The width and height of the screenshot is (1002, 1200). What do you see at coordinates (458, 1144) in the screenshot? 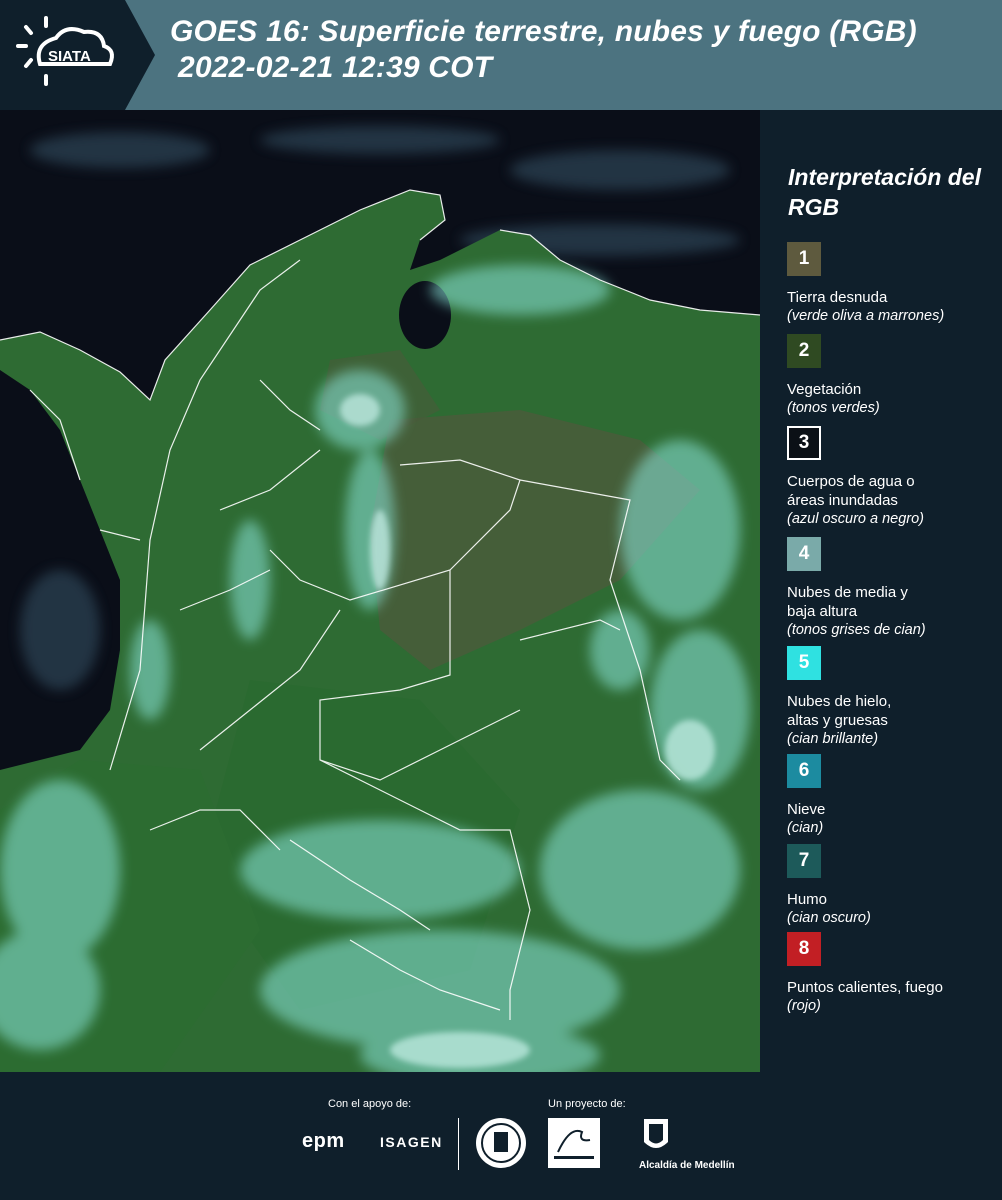
I see `footer-divider` at bounding box center [458, 1144].